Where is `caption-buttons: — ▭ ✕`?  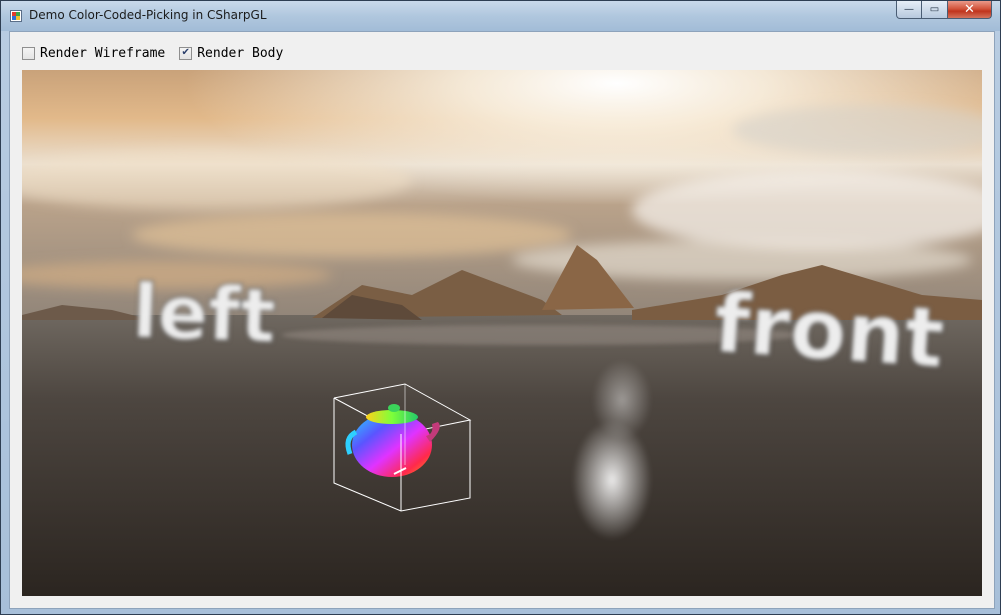
caption-buttons: — ▭ ✕ is located at coordinates (944, 11).